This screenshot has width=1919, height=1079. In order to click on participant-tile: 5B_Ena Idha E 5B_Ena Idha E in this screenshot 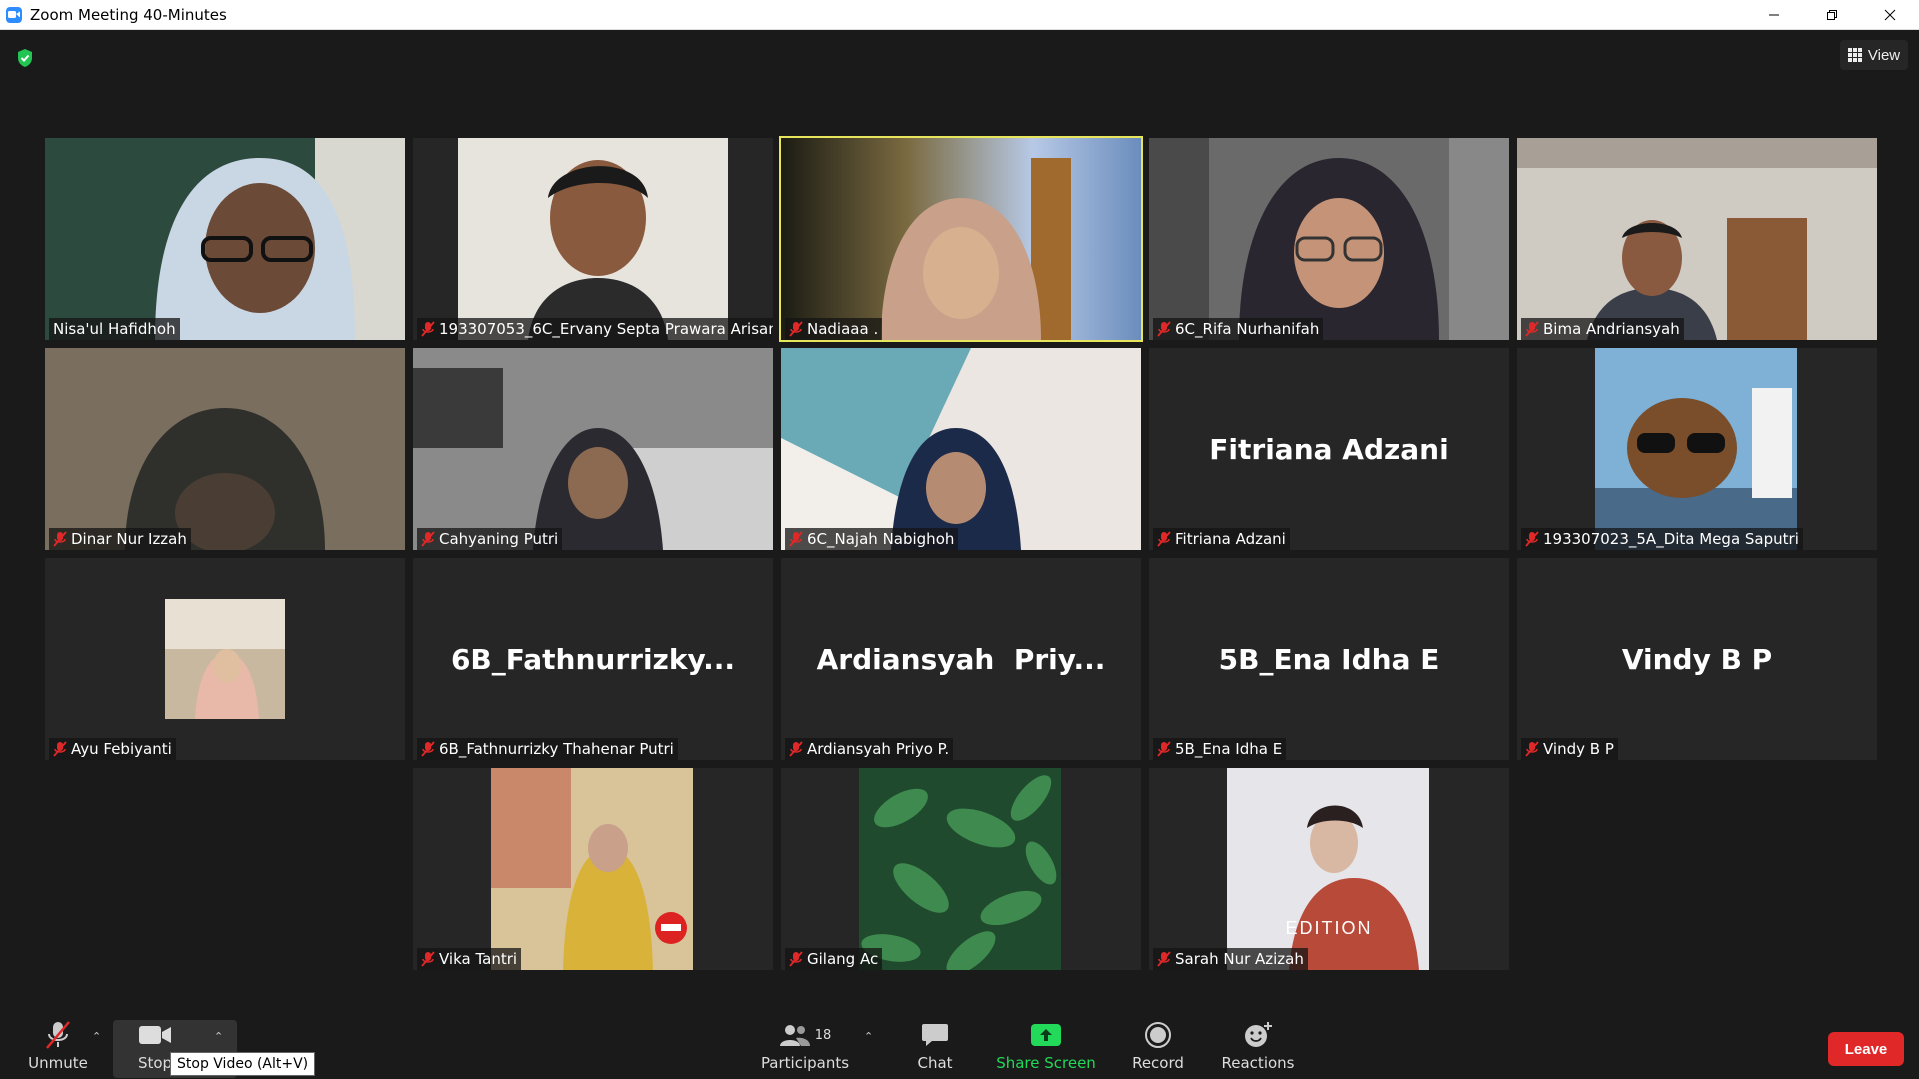, I will do `click(1329, 659)`.